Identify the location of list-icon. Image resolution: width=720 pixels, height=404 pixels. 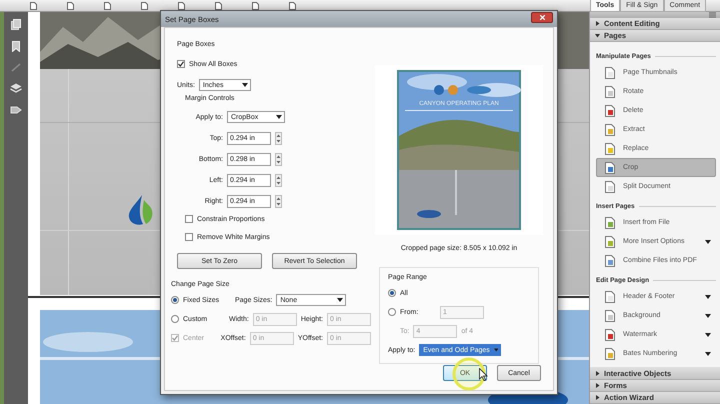
(712, 15).